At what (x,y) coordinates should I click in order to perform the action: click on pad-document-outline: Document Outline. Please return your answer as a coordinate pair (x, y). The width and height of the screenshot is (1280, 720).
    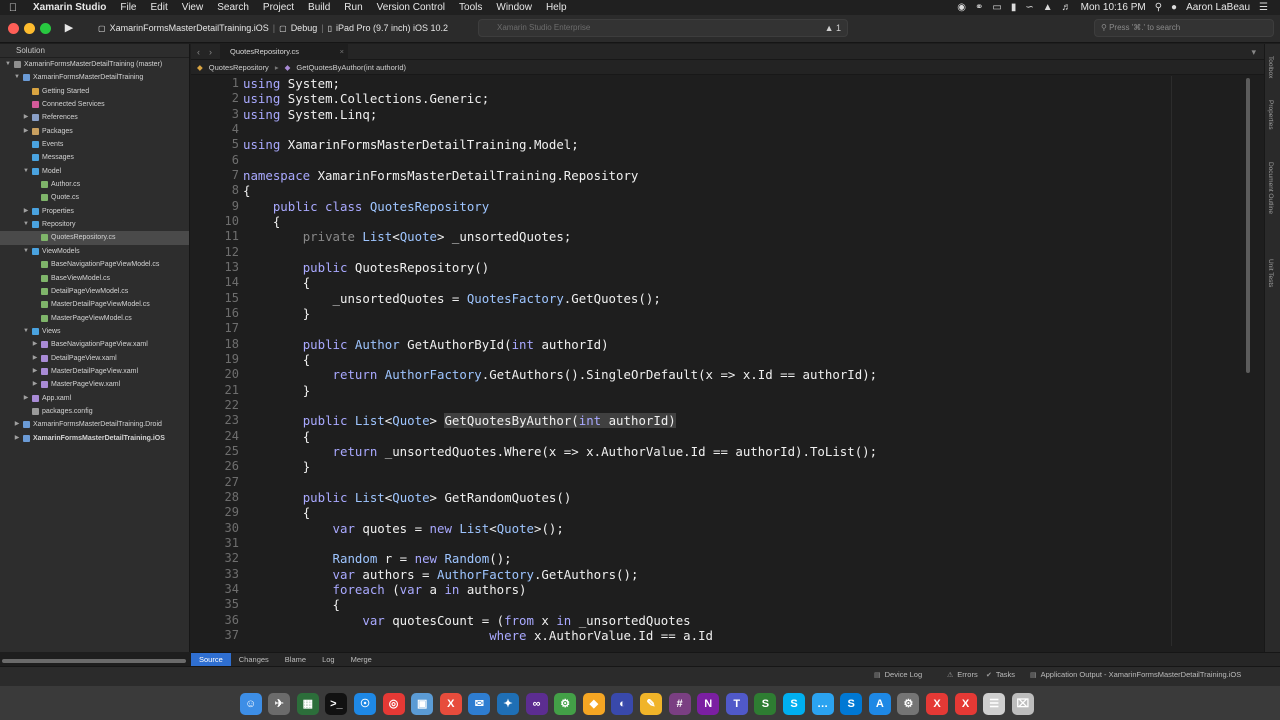
    Looking at the image, I should click on (1270, 188).